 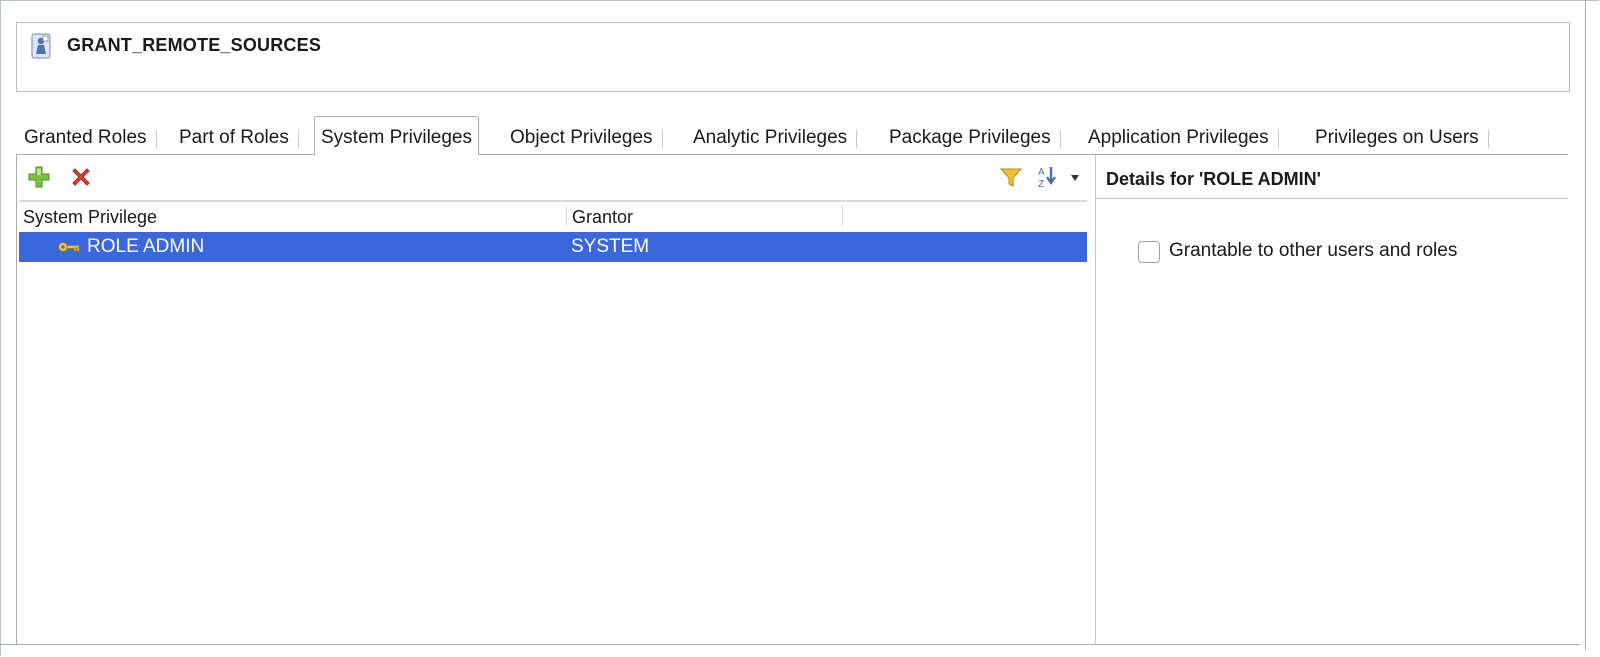 I want to click on role-icon, so click(x=41, y=46).